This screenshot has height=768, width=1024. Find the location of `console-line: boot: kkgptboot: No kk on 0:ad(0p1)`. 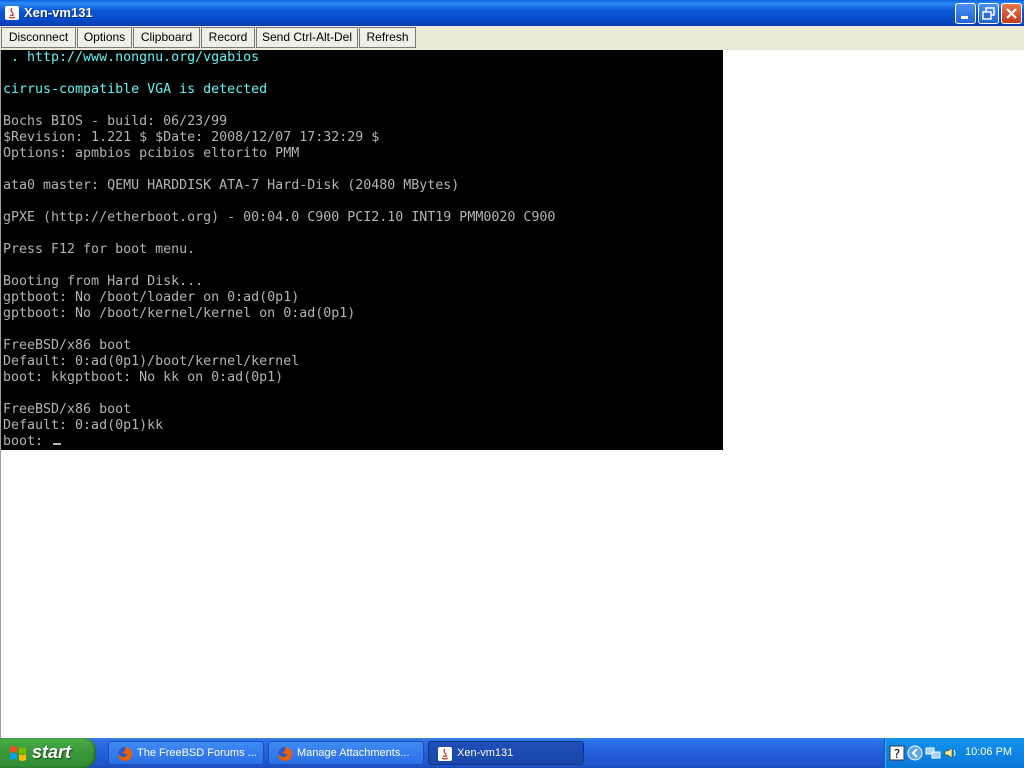

console-line: boot: kkgptboot: No kk on 0:ad(0p1) is located at coordinates (143, 377).